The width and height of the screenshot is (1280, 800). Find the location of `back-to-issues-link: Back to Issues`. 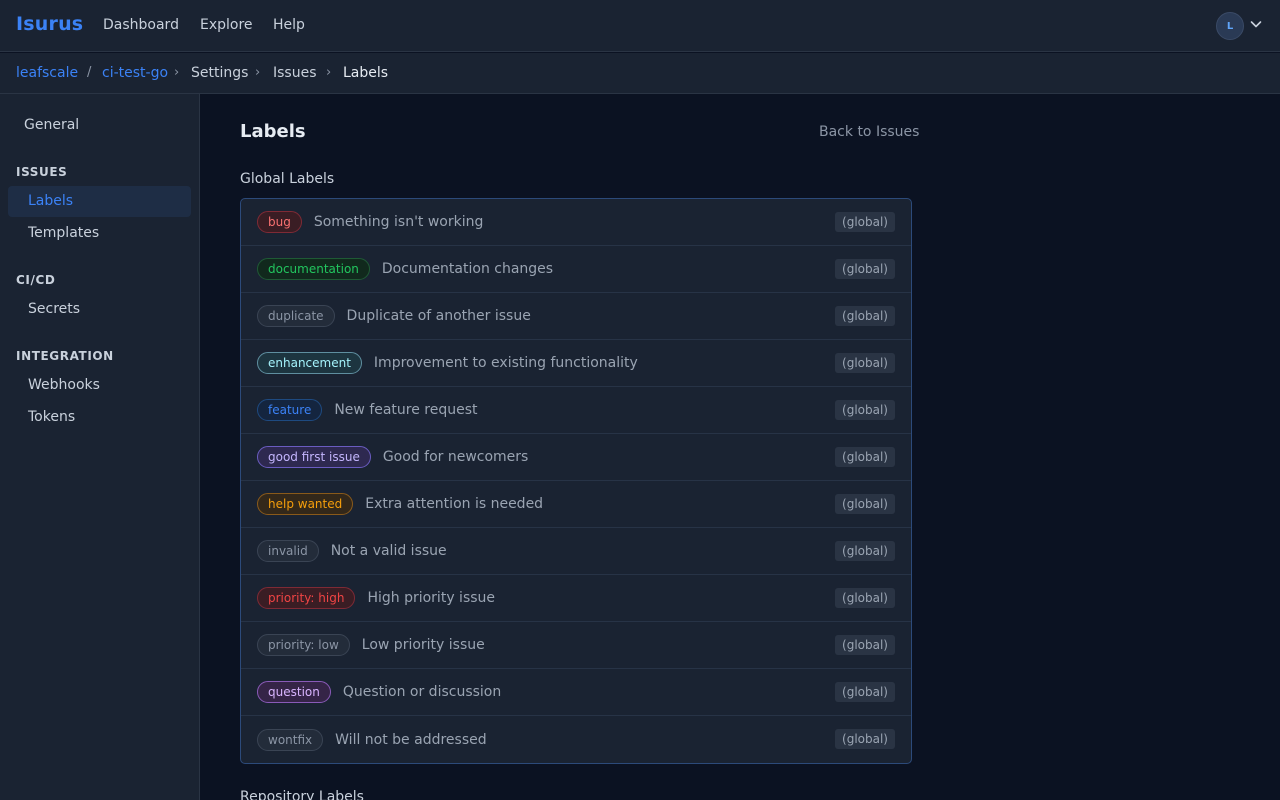

back-to-issues-link: Back to Issues is located at coordinates (869, 132).